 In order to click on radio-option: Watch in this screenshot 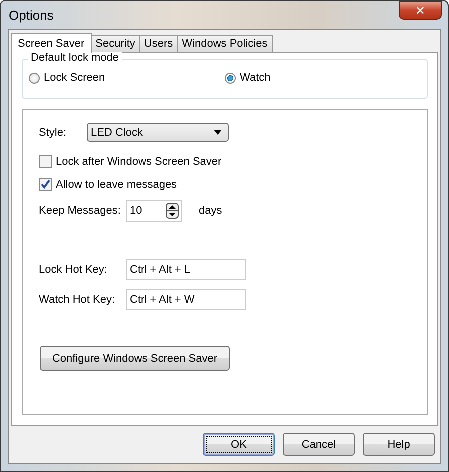, I will do `click(323, 78)`.